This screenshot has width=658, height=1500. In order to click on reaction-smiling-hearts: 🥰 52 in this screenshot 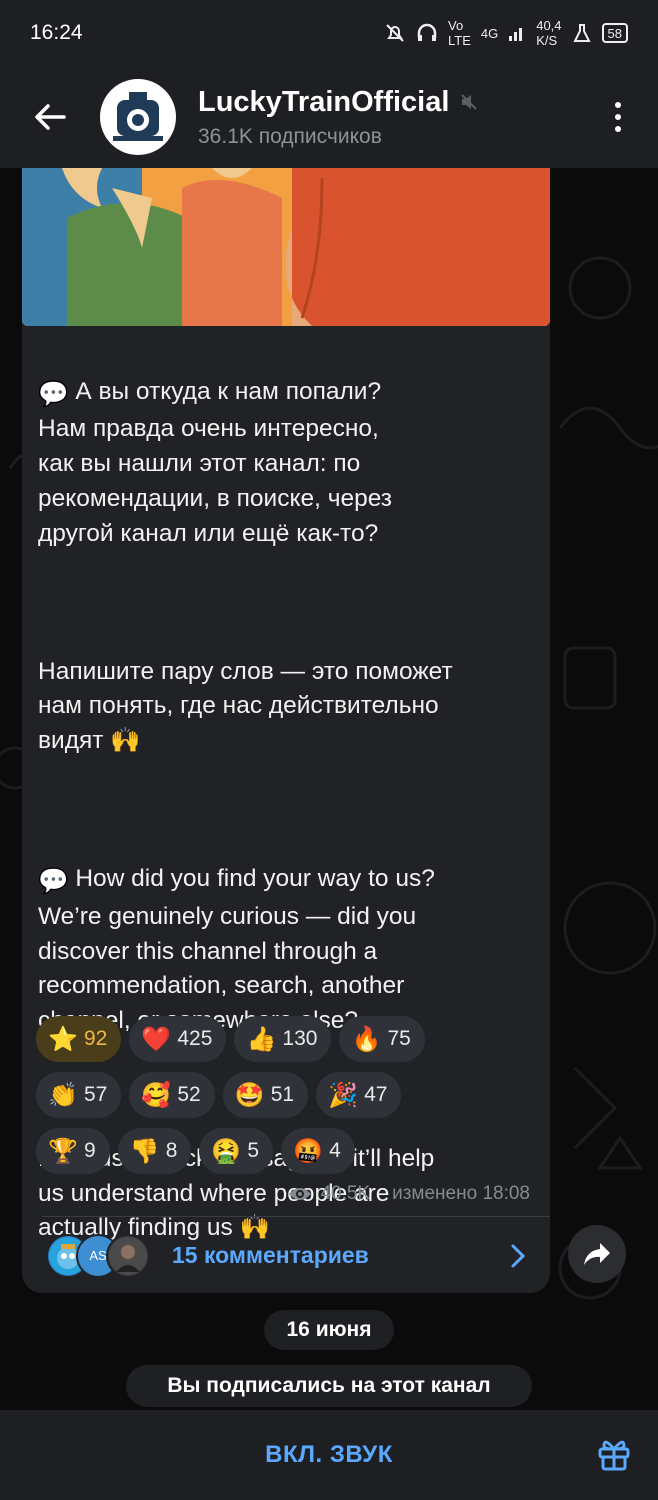, I will do `click(172, 1095)`.